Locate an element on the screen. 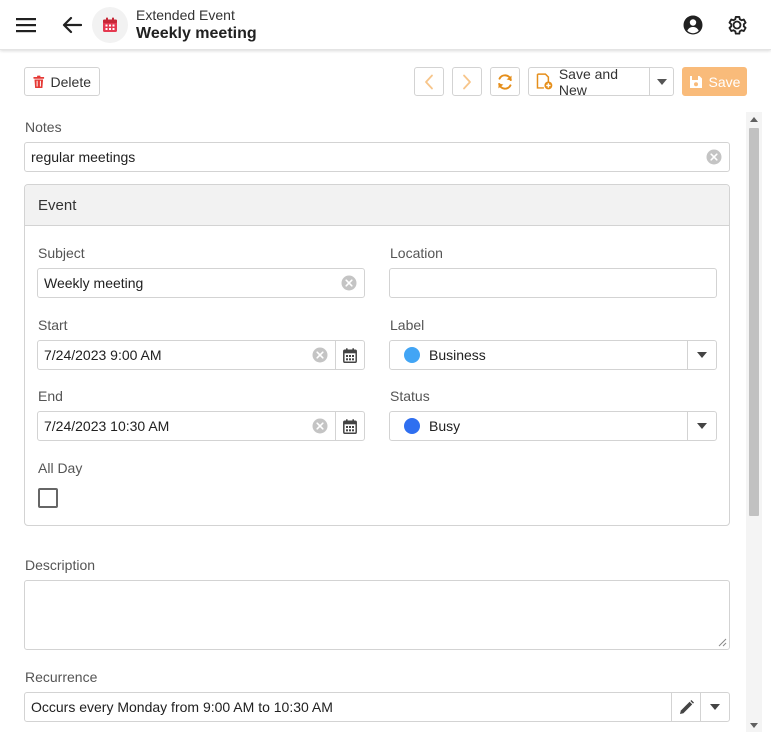 The height and width of the screenshot is (732, 771). app-icon is located at coordinates (110, 25).